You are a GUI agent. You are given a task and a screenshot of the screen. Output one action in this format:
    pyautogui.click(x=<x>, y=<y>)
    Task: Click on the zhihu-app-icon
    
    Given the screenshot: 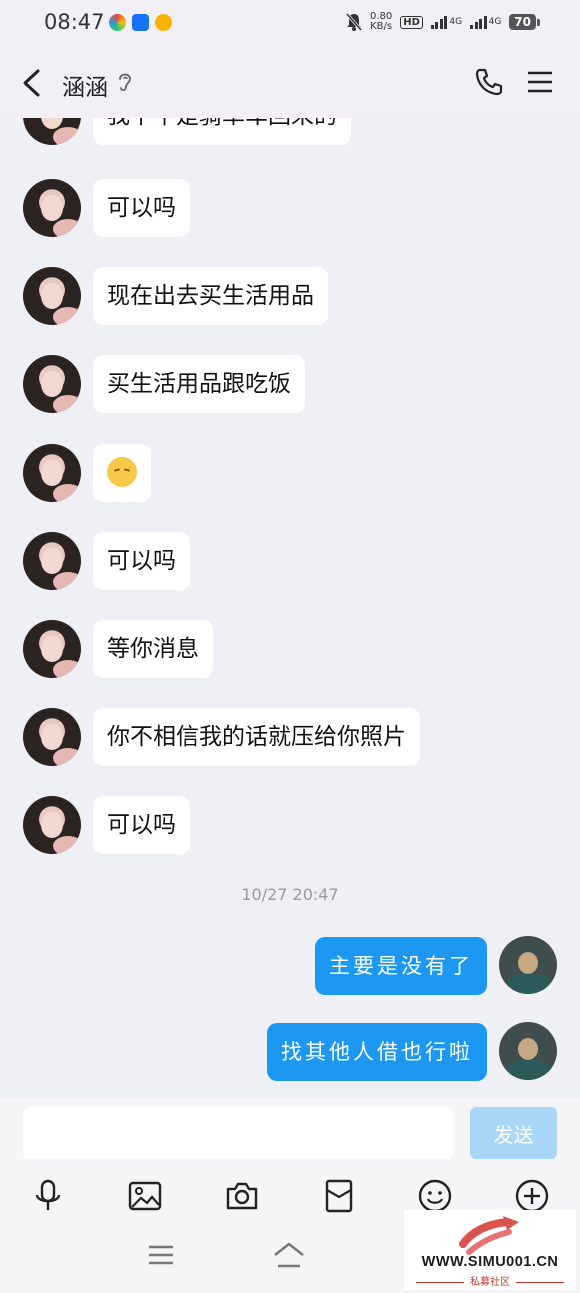 What is the action you would take?
    pyautogui.click(x=140, y=22)
    